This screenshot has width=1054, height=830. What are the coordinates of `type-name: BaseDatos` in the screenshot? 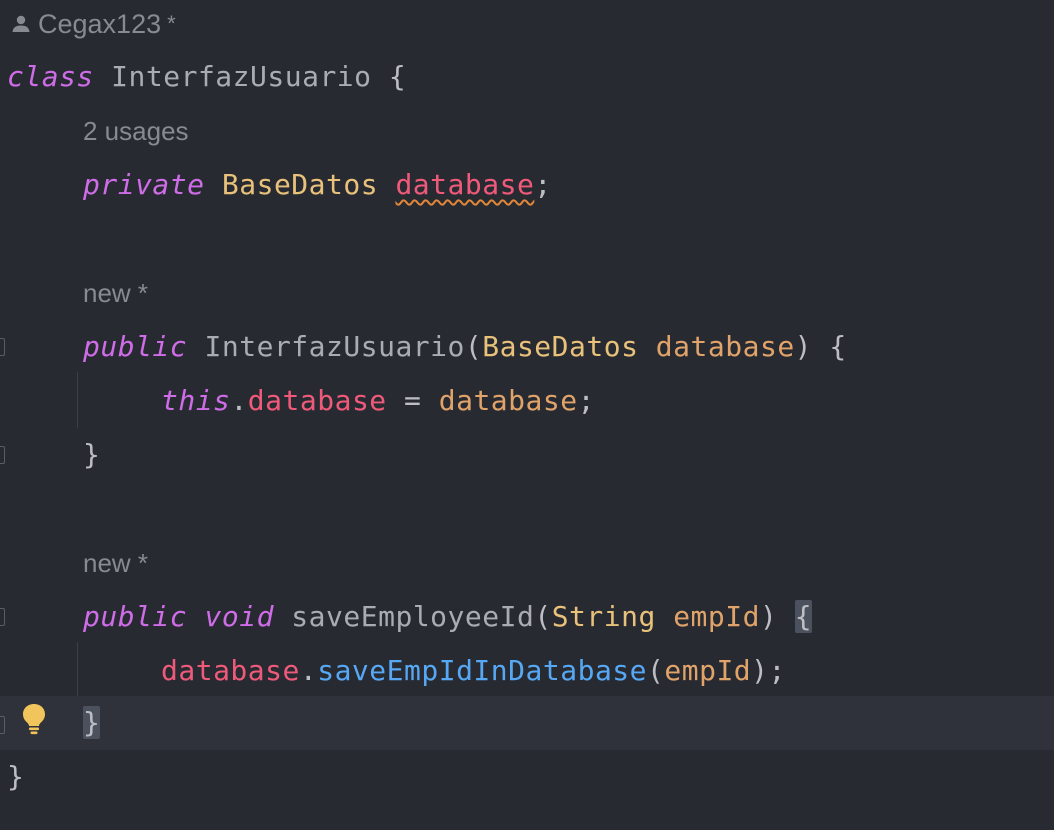 It's located at (300, 184).